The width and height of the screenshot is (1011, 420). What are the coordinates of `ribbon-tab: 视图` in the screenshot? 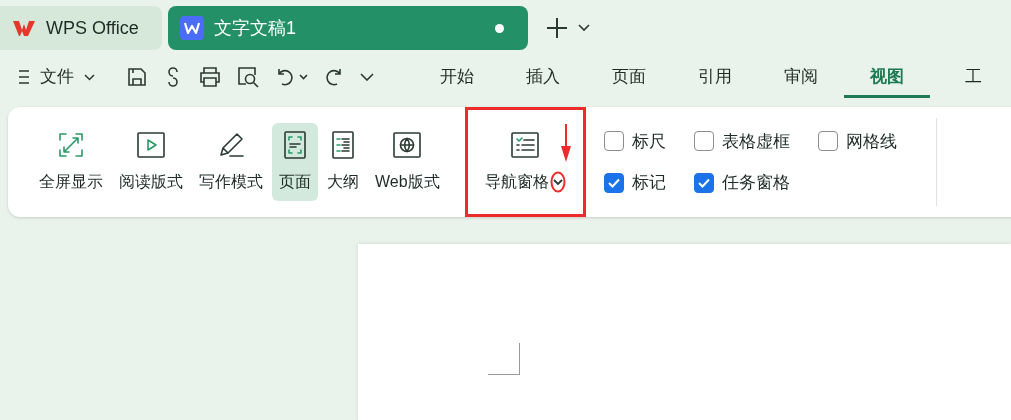 It's located at (887, 77).